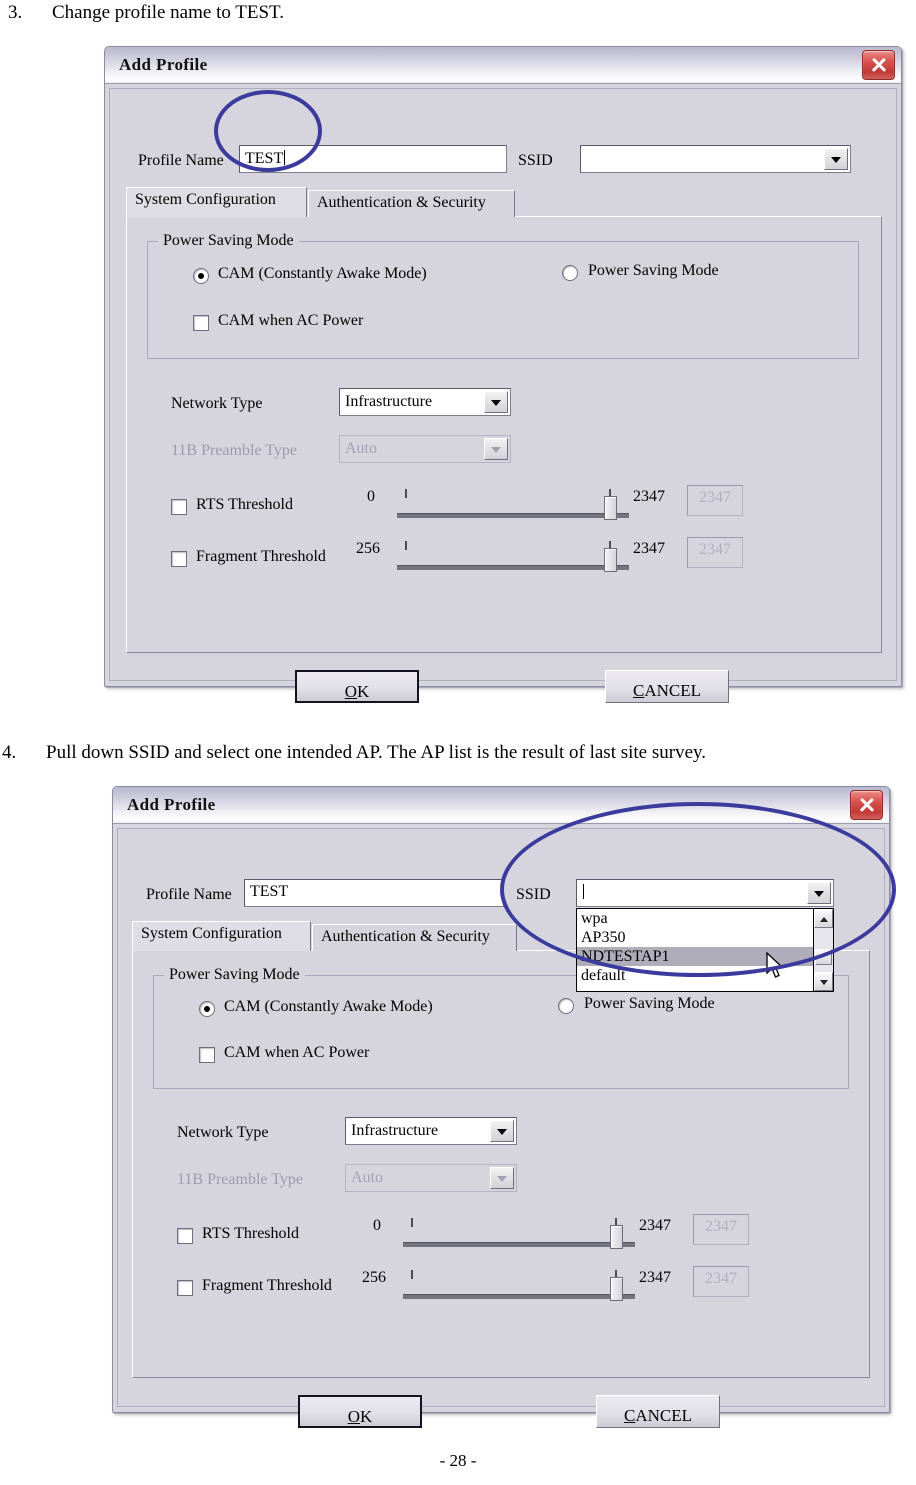 This screenshot has height=1485, width=916. Describe the element at coordinates (458, 1460) in the screenshot. I see `page-number: - 28 -` at that location.